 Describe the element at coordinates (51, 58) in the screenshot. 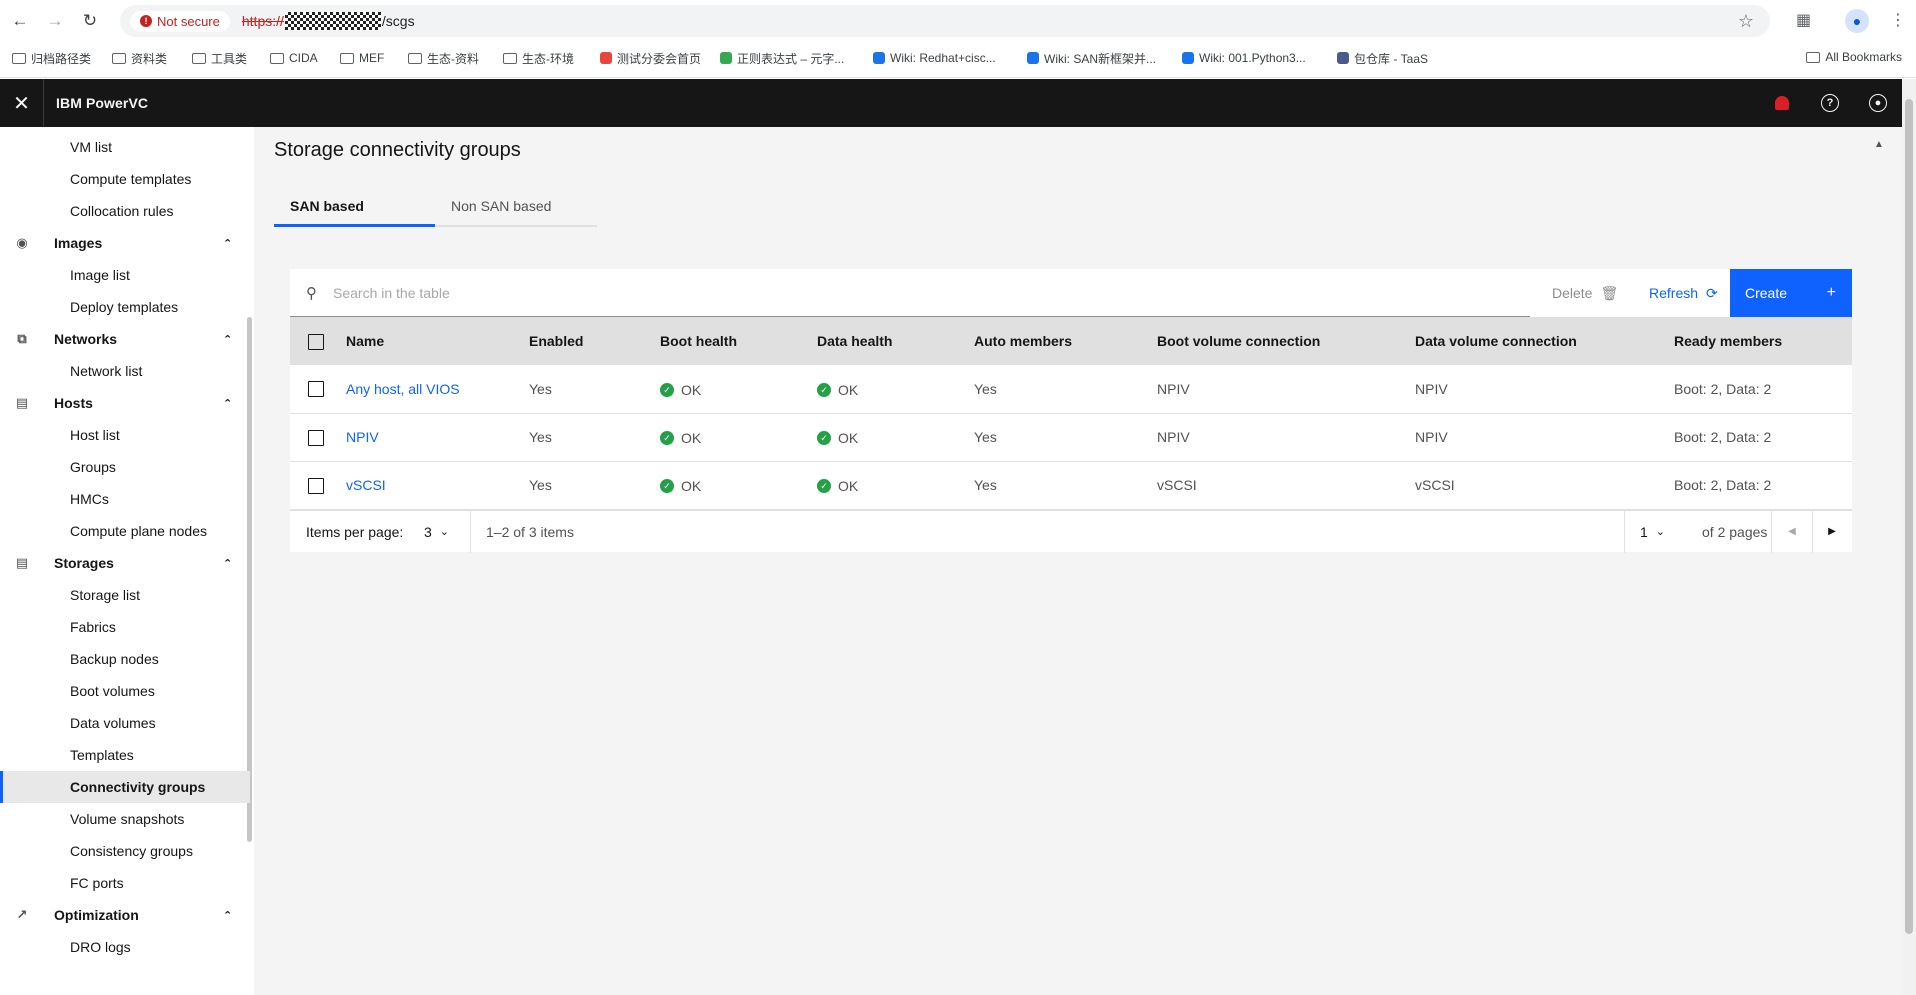

I see `bookmark-item: 归档路径类` at that location.